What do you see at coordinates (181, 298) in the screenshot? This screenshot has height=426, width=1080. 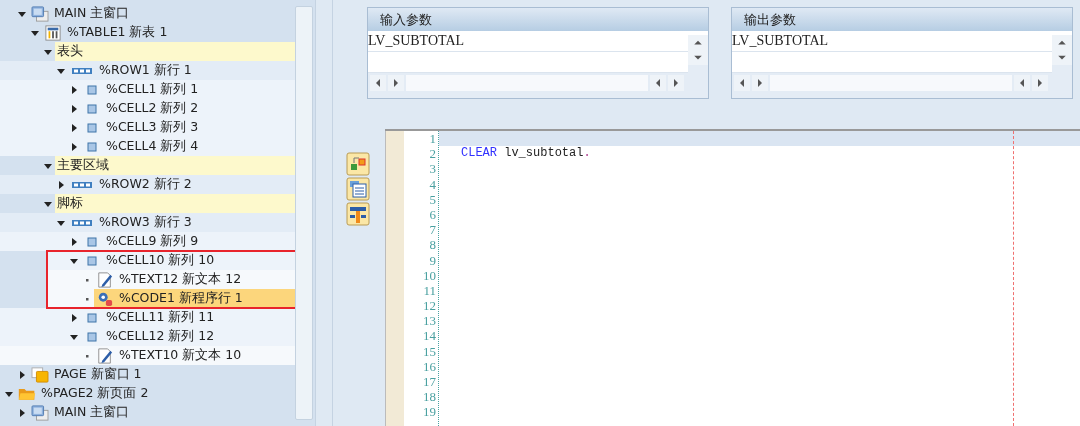 I see `tree-item-label: %CODE1 新程序行 1` at bounding box center [181, 298].